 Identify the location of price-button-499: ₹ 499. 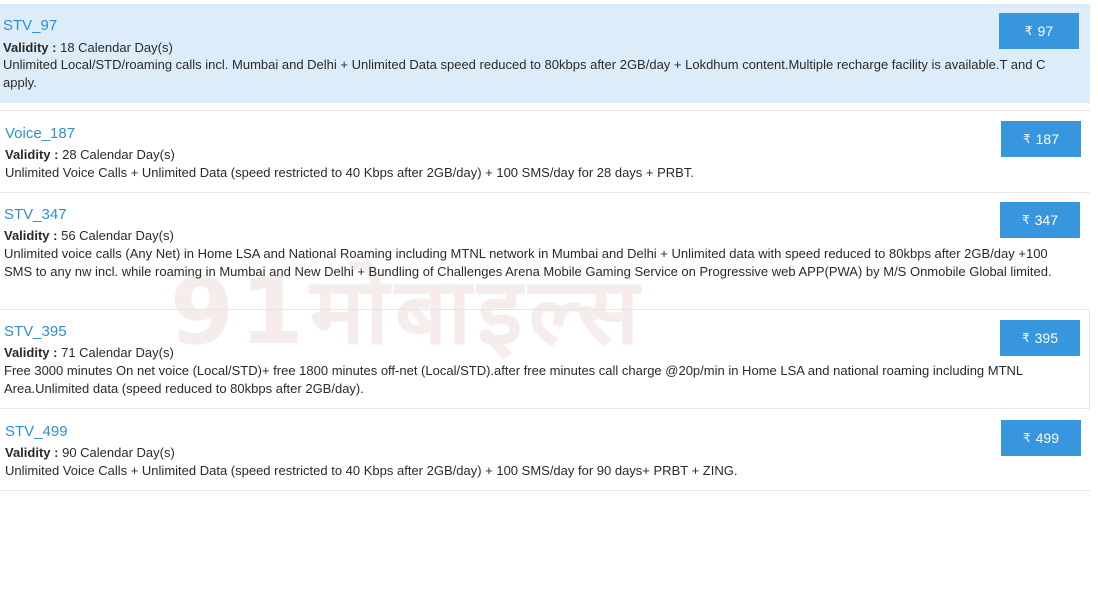
(1041, 438).